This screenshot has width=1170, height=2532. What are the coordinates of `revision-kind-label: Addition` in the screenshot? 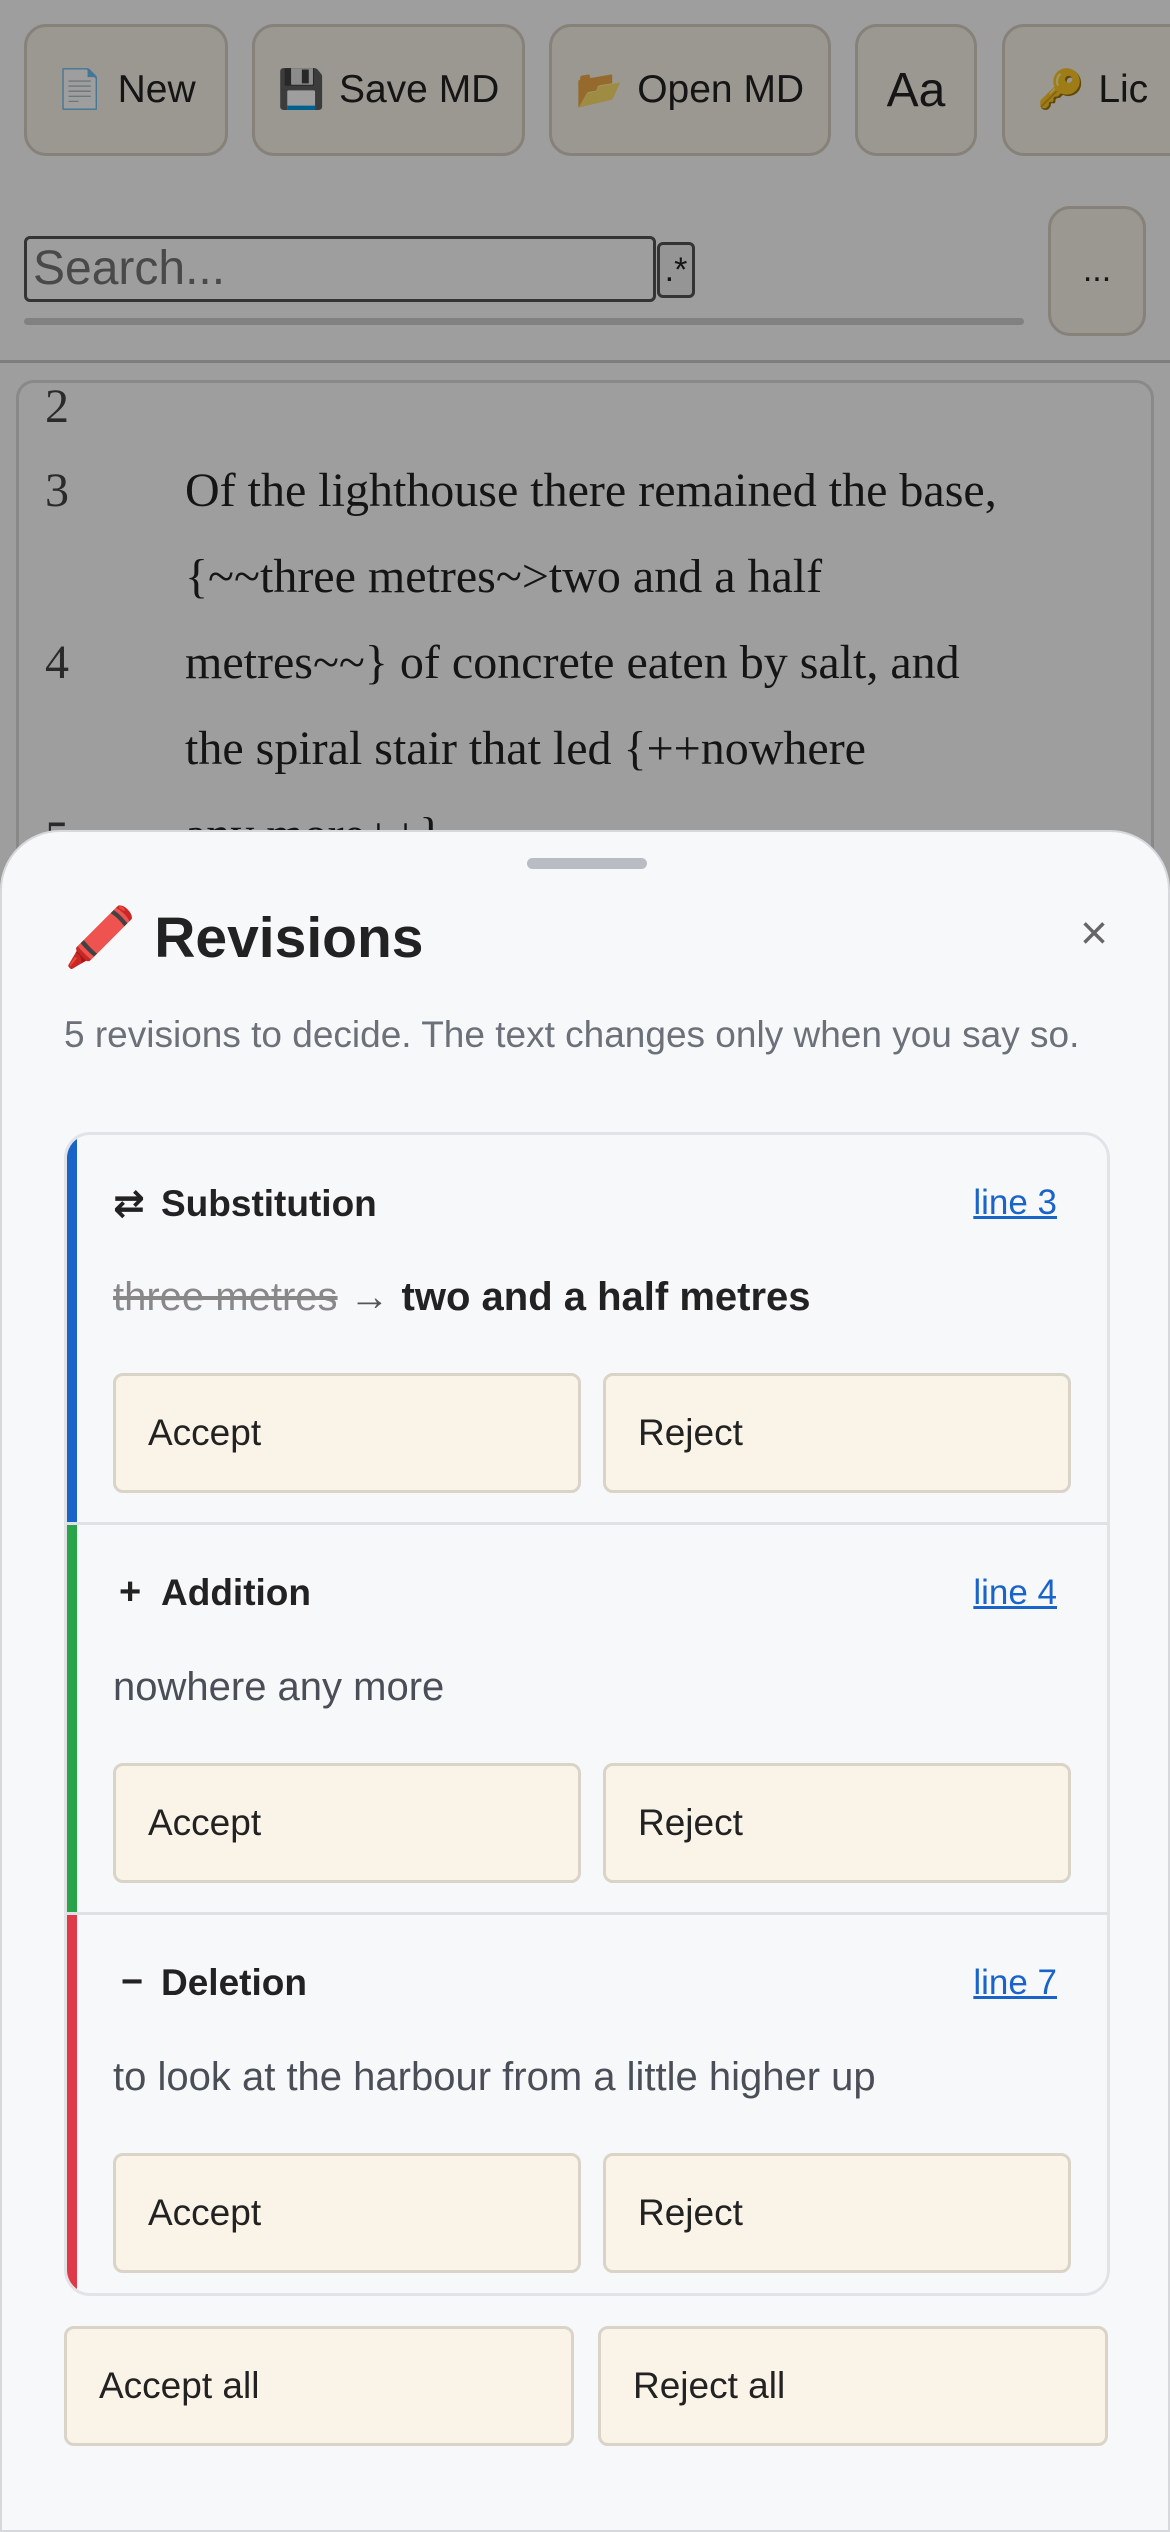 It's located at (236, 1592).